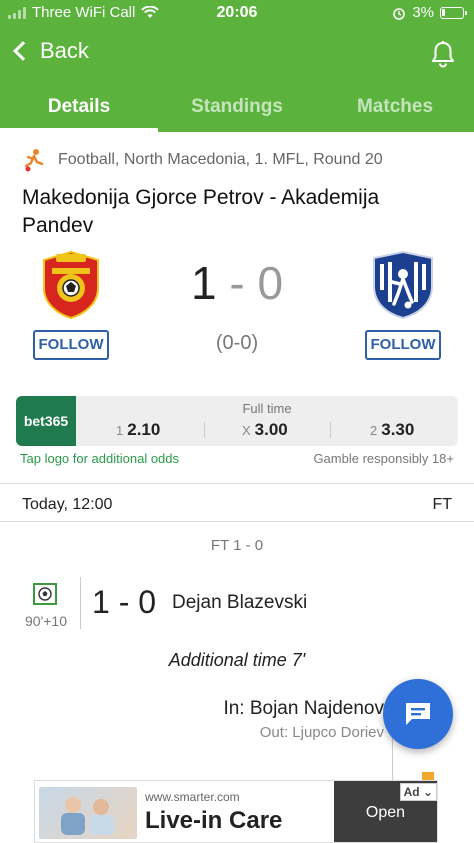 This screenshot has height=843, width=474. What do you see at coordinates (64, 50) in the screenshot?
I see `back-label: Back` at bounding box center [64, 50].